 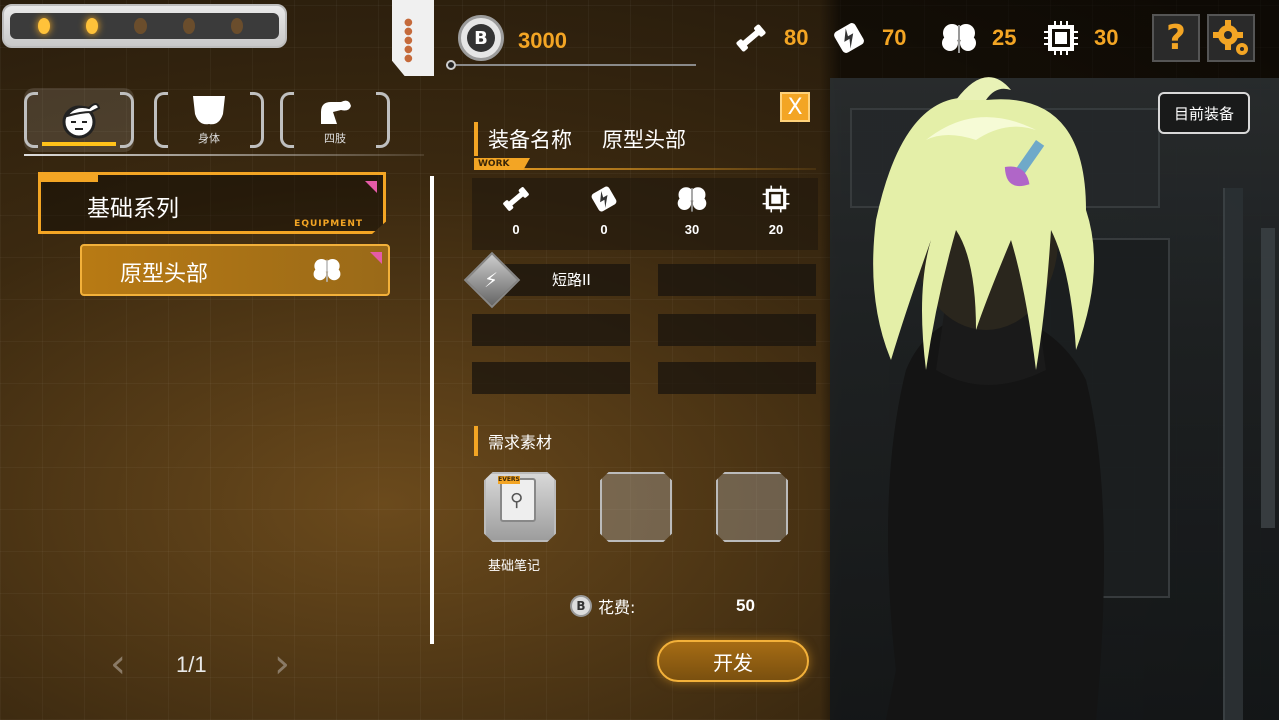 I want to click on equipment-title: 装备名称 原型头部, so click(x=580, y=139).